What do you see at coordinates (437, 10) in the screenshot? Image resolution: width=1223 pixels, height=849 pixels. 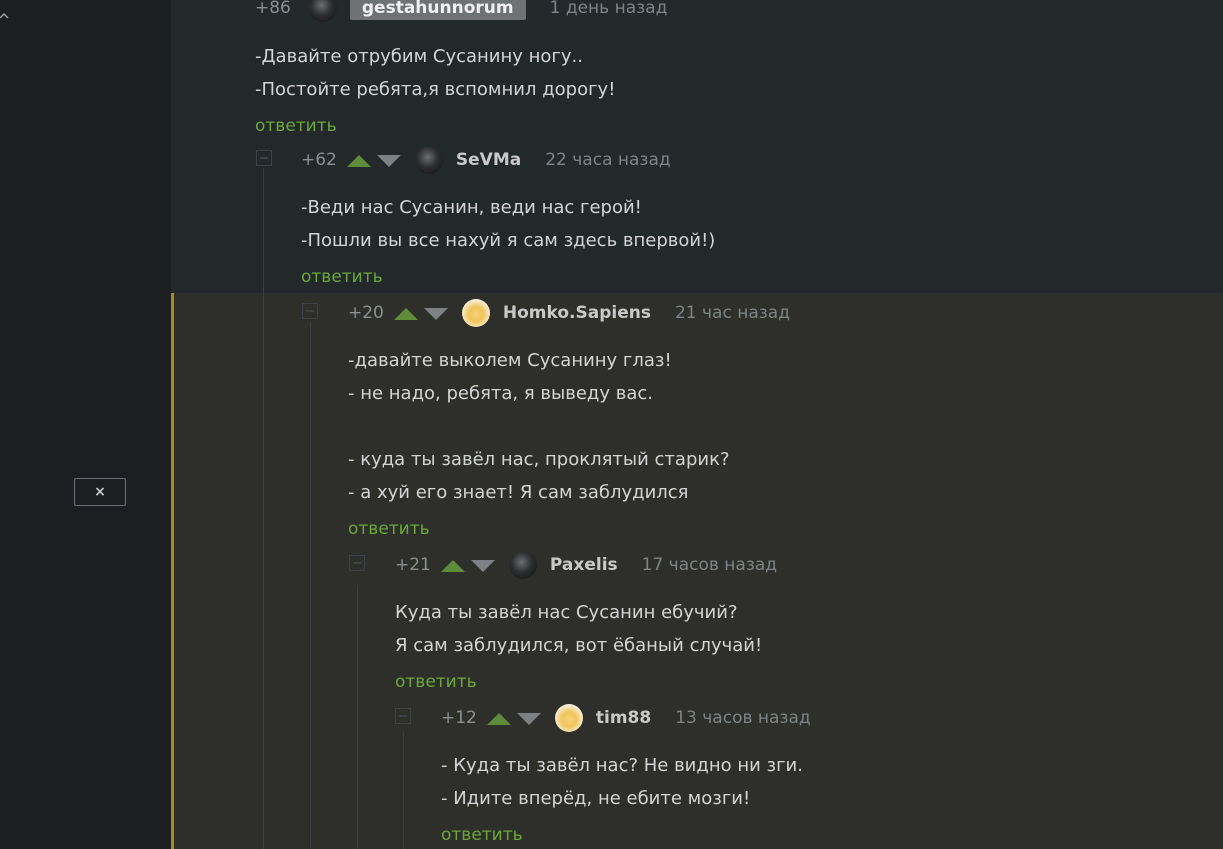 I see `comment-author: gestahunnorum` at bounding box center [437, 10].